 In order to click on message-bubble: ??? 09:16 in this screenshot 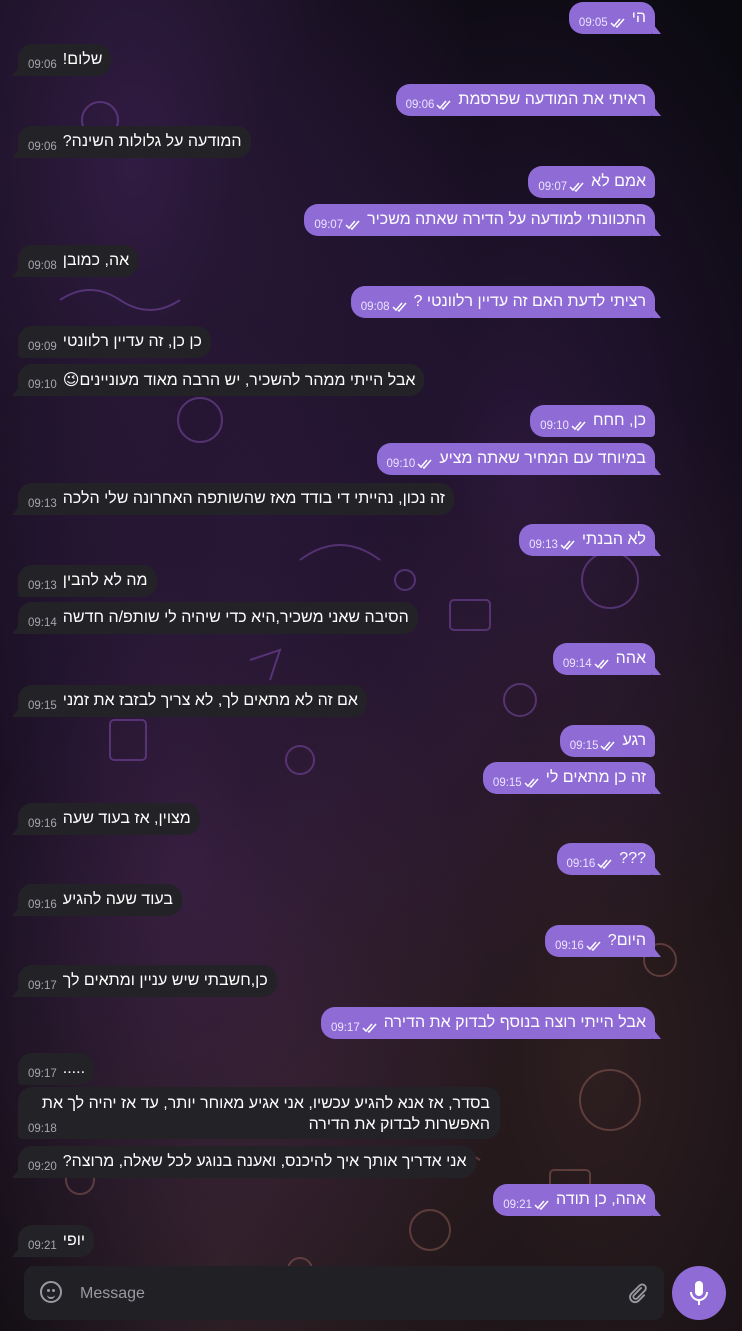, I will do `click(608, 859)`.